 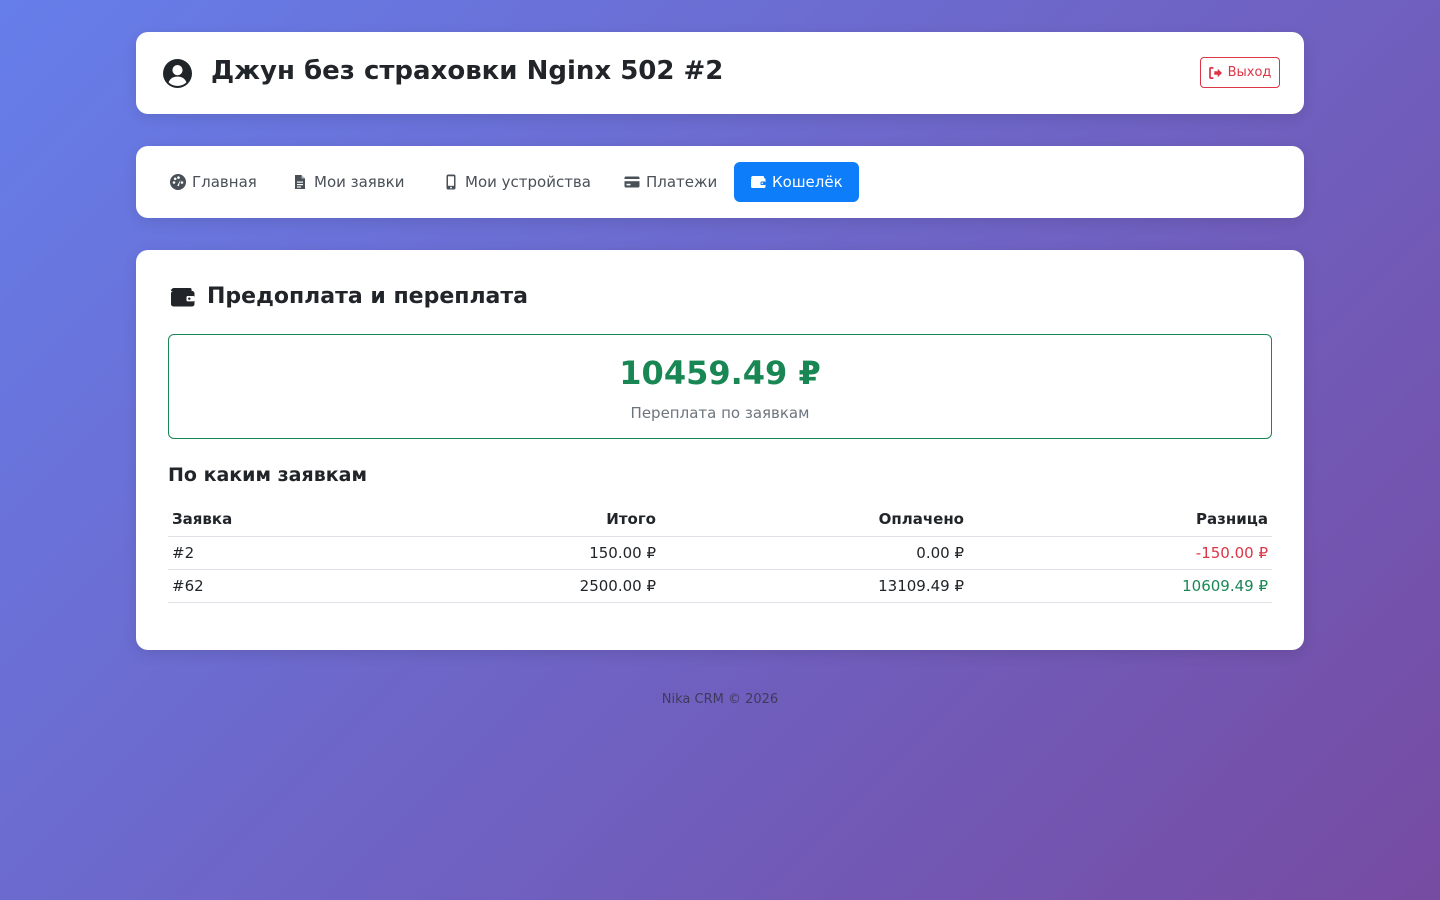 What do you see at coordinates (1120, 520) in the screenshot?
I see `column-header-diff: Разница` at bounding box center [1120, 520].